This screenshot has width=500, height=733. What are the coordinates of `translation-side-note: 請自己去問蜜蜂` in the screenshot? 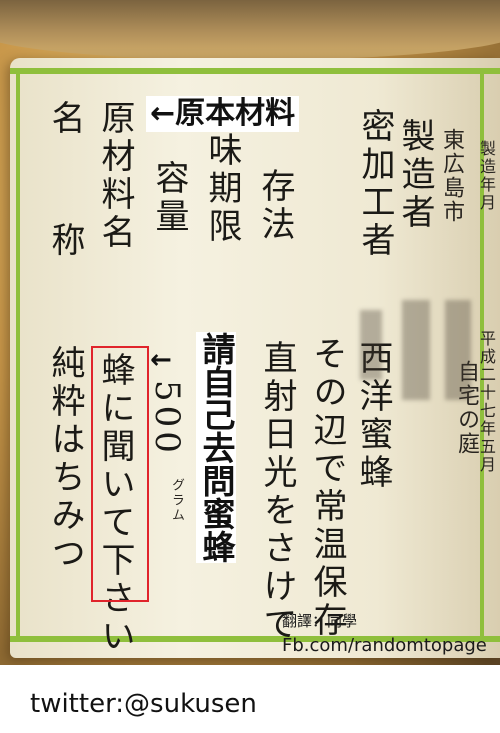 It's located at (216, 447).